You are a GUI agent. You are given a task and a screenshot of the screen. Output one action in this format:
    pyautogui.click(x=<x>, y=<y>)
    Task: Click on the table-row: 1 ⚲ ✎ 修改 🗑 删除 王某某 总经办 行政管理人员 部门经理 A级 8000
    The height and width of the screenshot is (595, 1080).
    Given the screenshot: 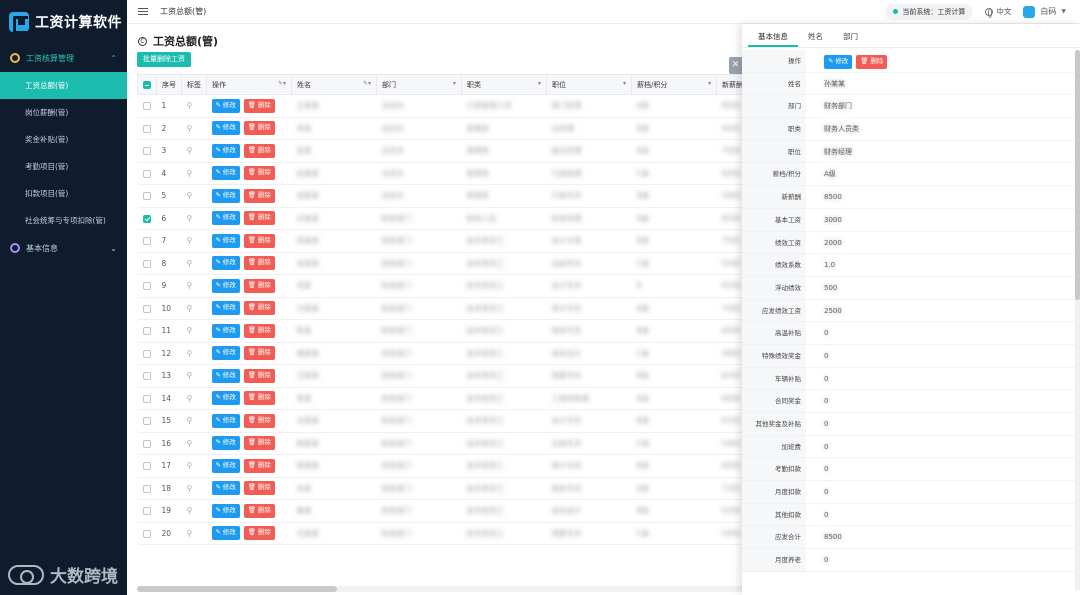 What is the action you would take?
    pyautogui.click(x=469, y=106)
    